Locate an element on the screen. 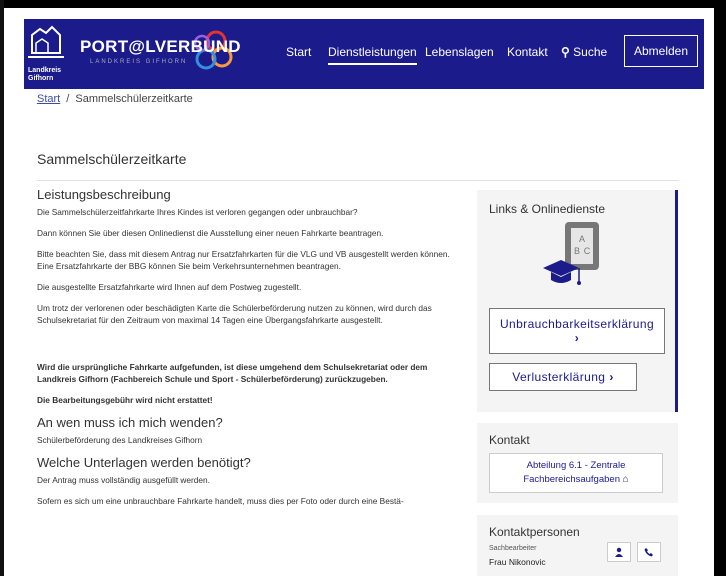 The width and height of the screenshot is (726, 576). person-role: Sachbearbeiter is located at coordinates (513, 548).